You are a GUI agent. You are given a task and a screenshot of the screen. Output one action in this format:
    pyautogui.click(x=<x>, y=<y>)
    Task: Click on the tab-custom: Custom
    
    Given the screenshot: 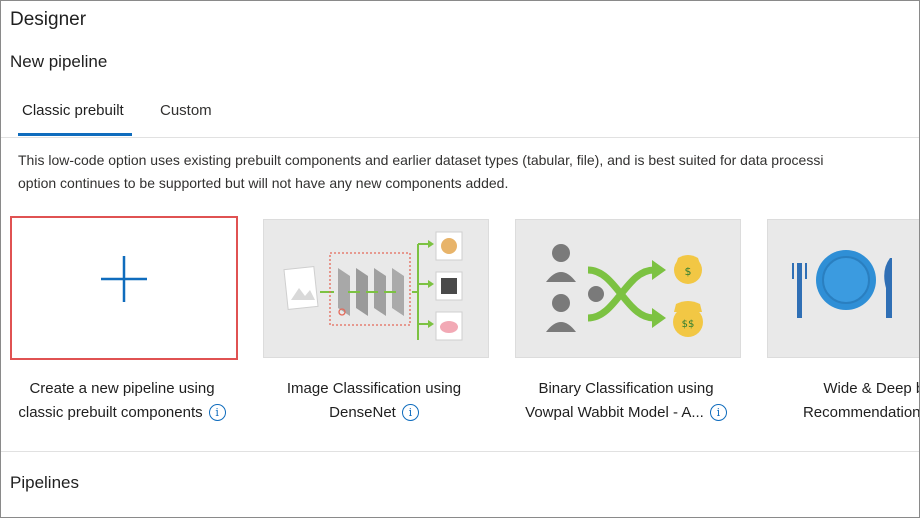 What is the action you would take?
    pyautogui.click(x=186, y=110)
    